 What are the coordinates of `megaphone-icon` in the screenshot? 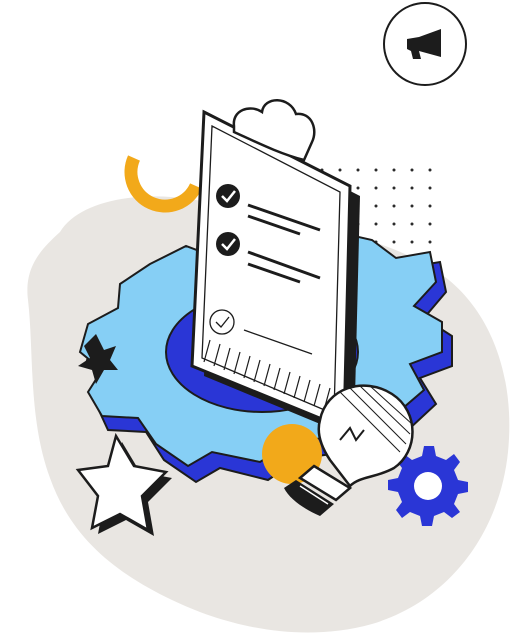 It's located at (424, 44).